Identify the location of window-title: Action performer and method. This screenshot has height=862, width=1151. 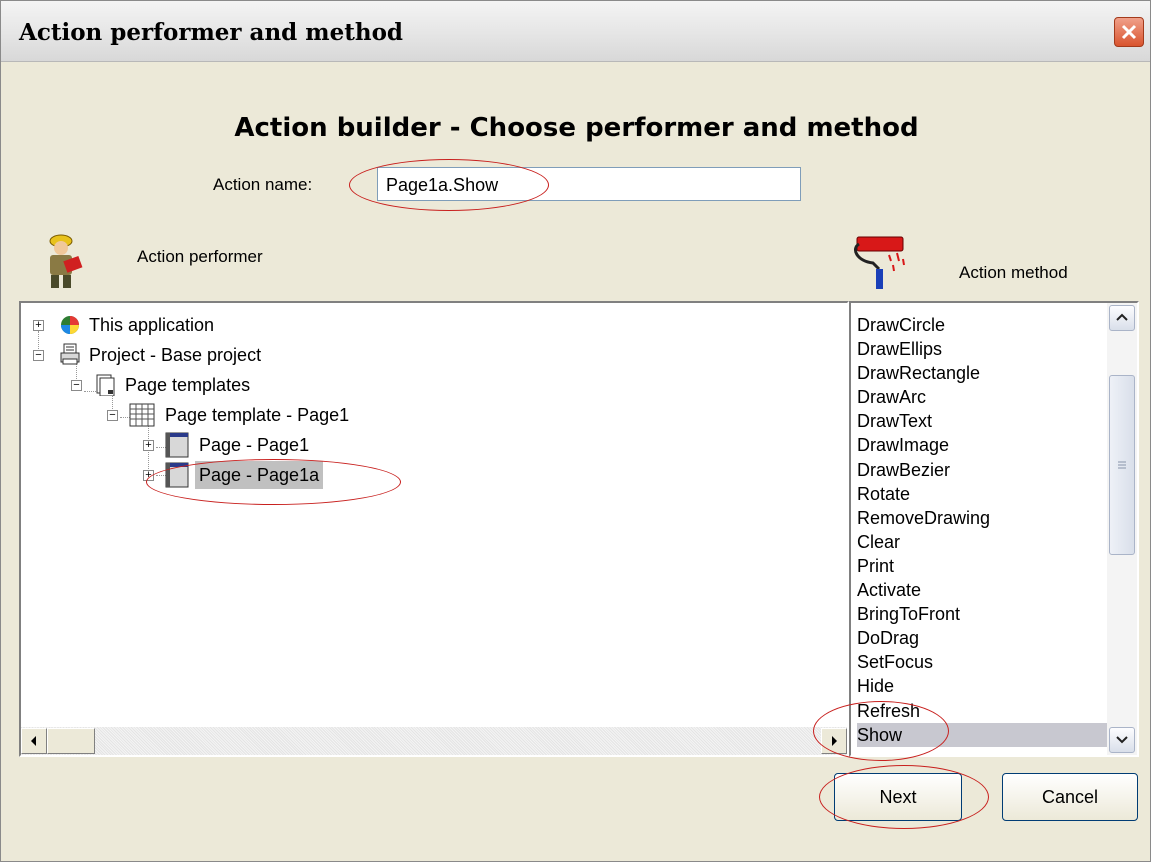
(211, 32).